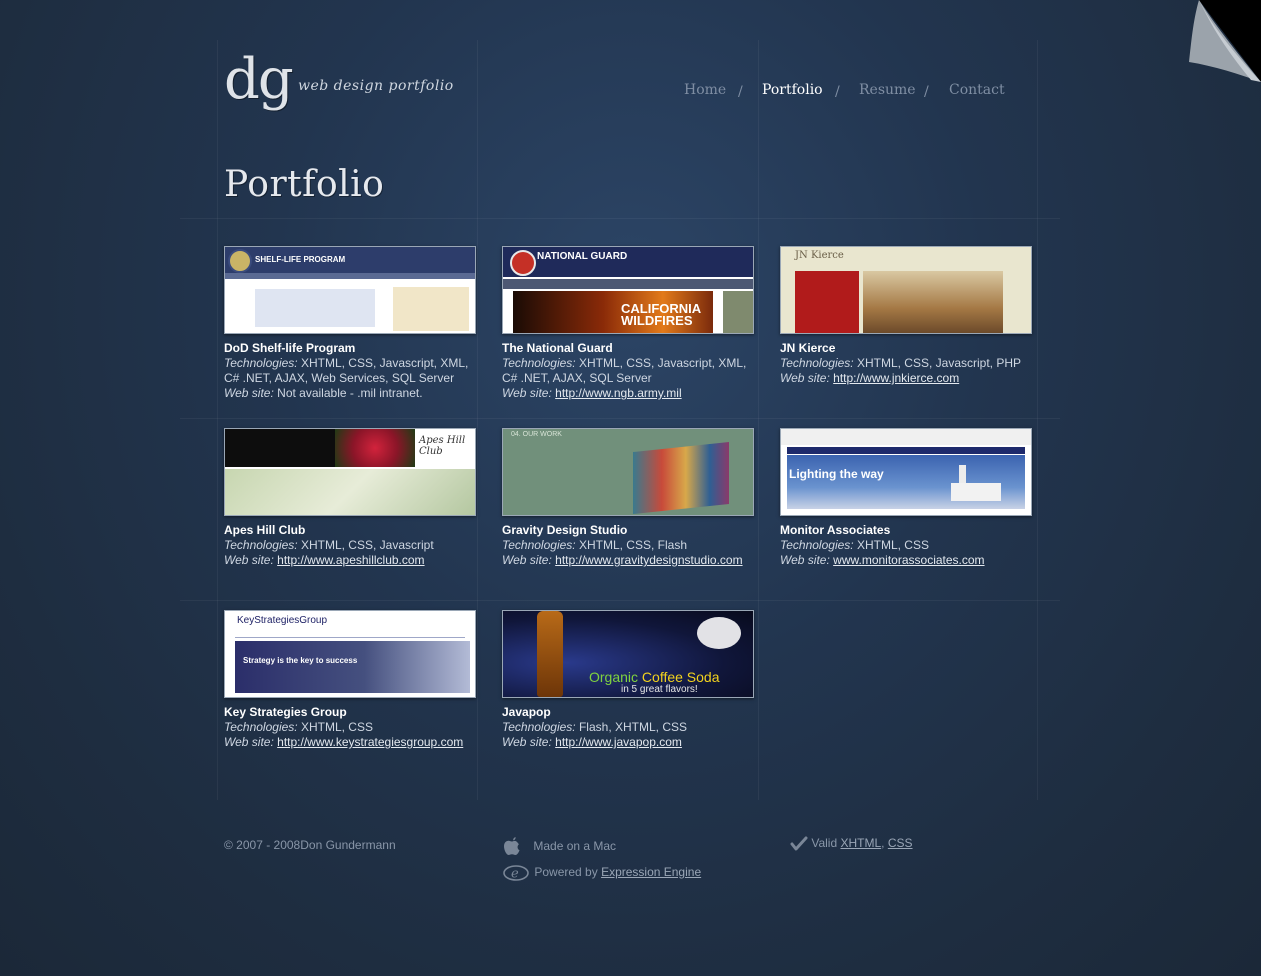  I want to click on powered-by-text: Powered by, so click(566, 872).